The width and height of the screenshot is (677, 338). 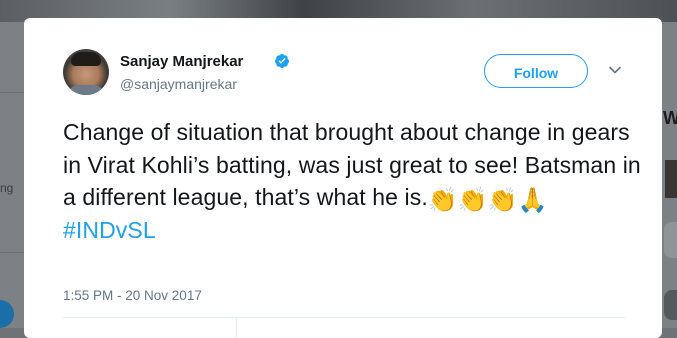 What do you see at coordinates (615, 70) in the screenshot?
I see `chevron-down-icon` at bounding box center [615, 70].